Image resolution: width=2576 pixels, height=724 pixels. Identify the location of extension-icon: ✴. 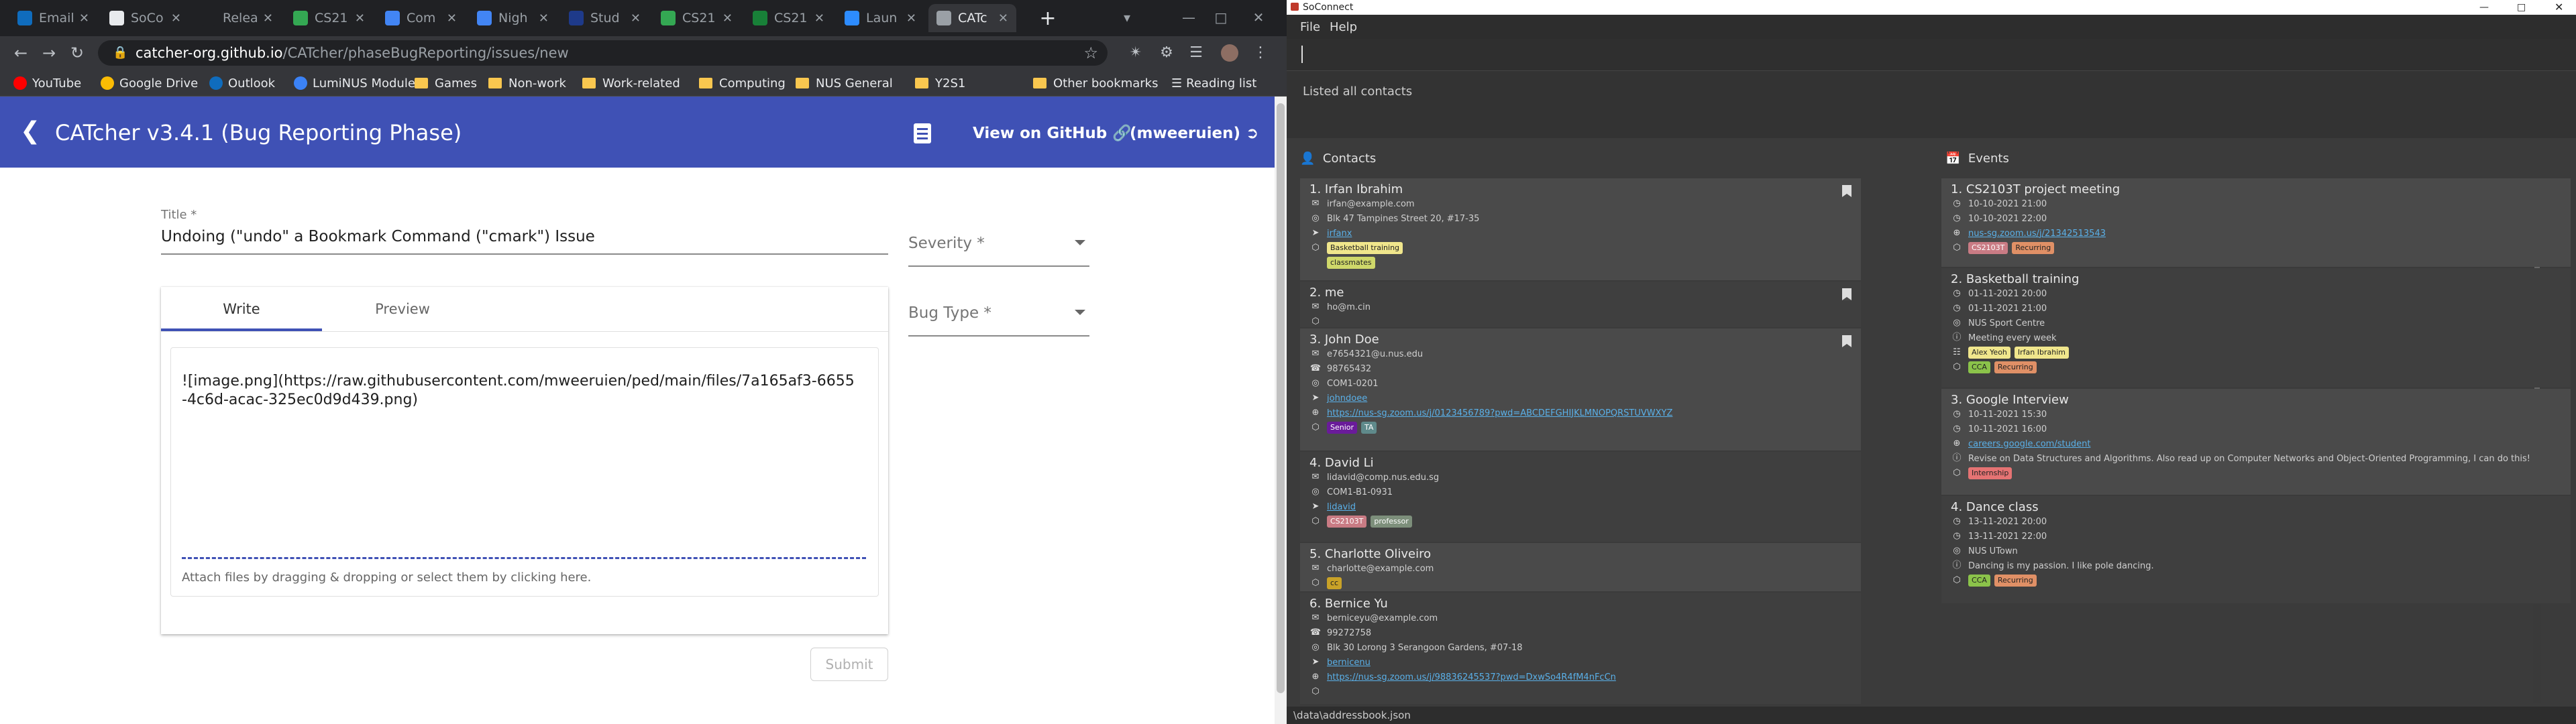
(1135, 53).